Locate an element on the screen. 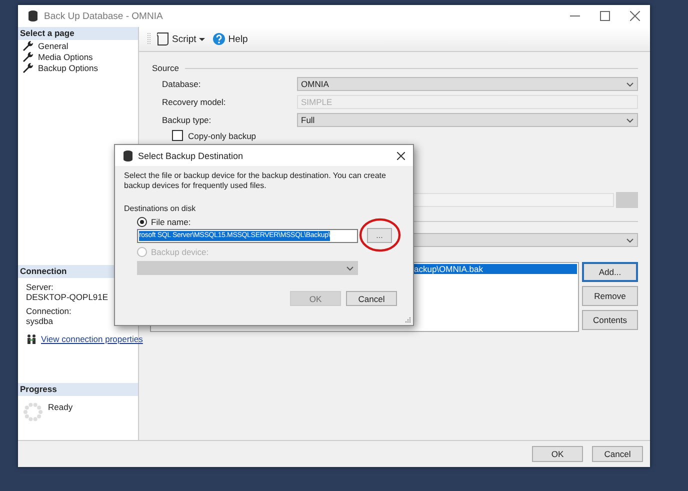  maximize-icon is located at coordinates (605, 16).